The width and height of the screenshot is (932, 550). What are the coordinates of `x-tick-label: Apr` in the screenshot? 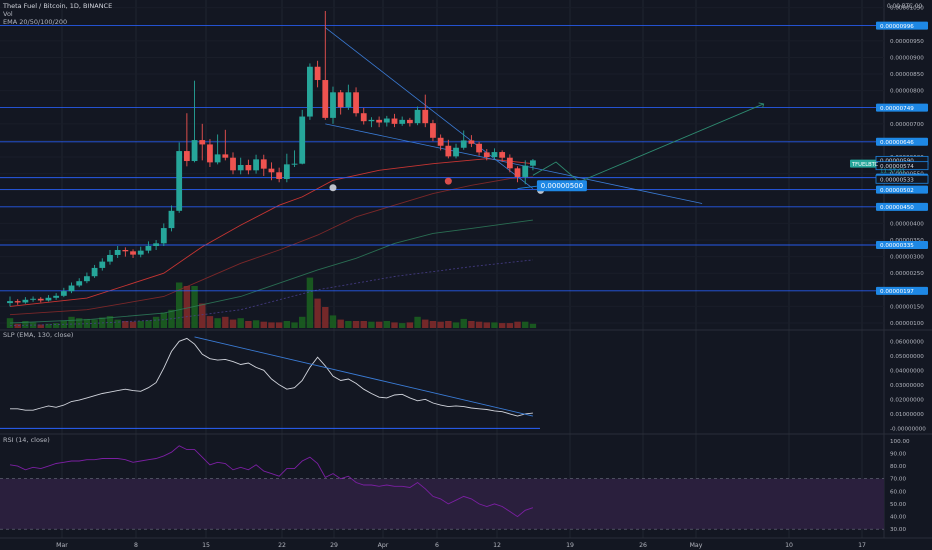 It's located at (383, 545).